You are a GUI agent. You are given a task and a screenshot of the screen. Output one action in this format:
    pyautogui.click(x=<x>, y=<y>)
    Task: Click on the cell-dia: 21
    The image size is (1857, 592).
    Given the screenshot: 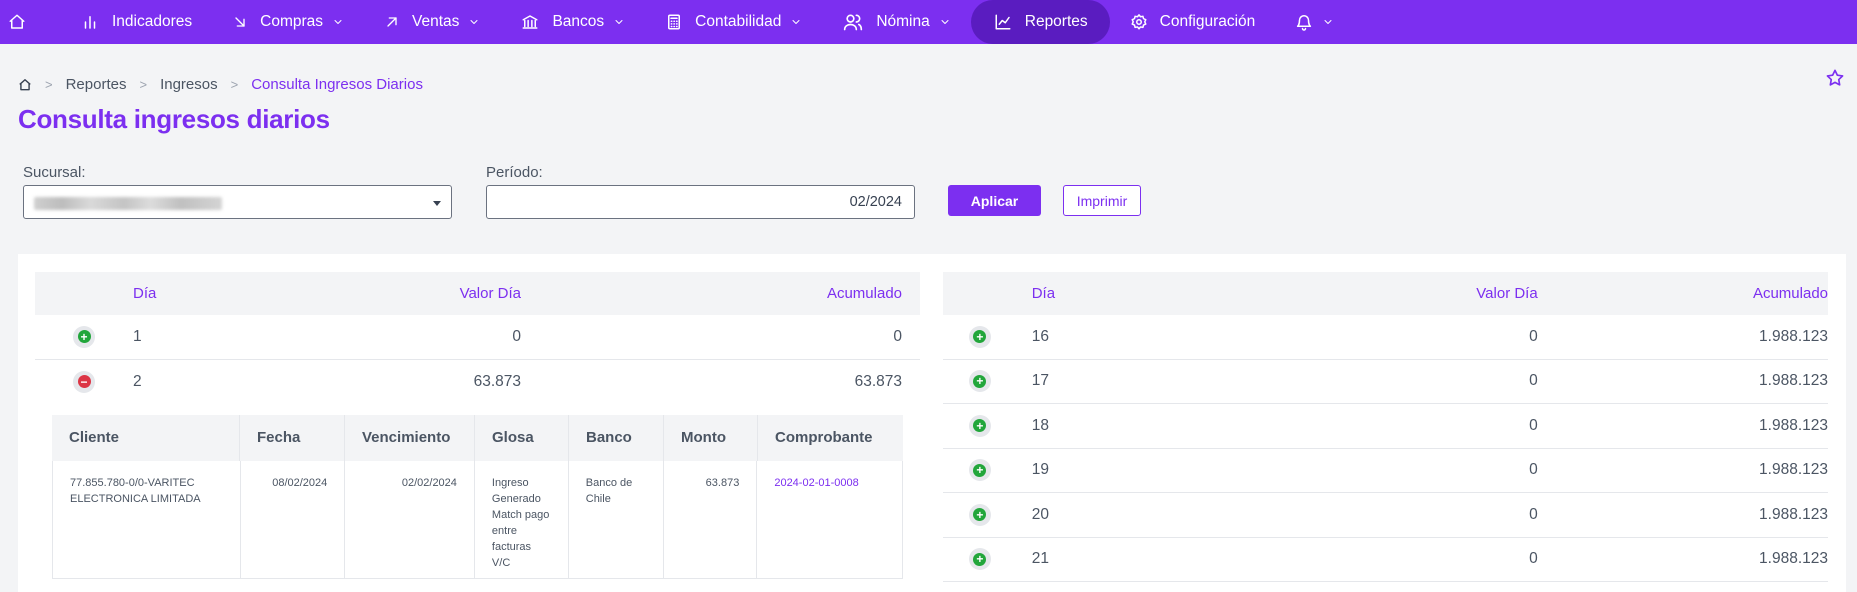 What is the action you would take?
    pyautogui.click(x=1040, y=559)
    